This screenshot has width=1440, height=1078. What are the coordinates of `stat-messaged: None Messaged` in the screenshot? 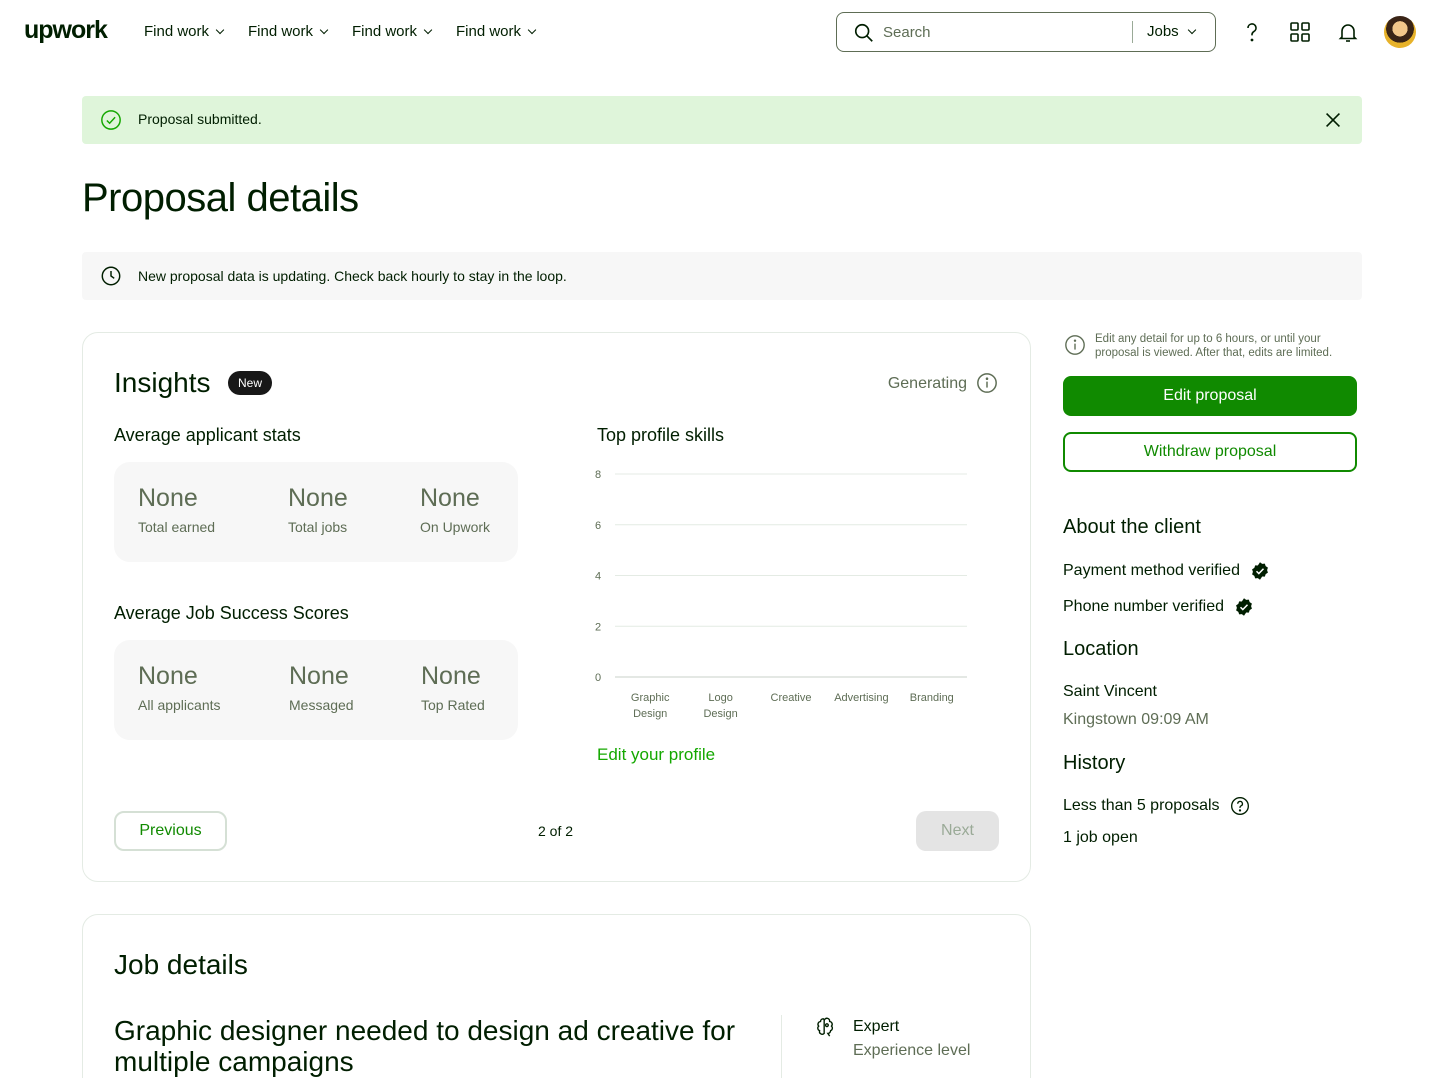 It's located at (321, 687).